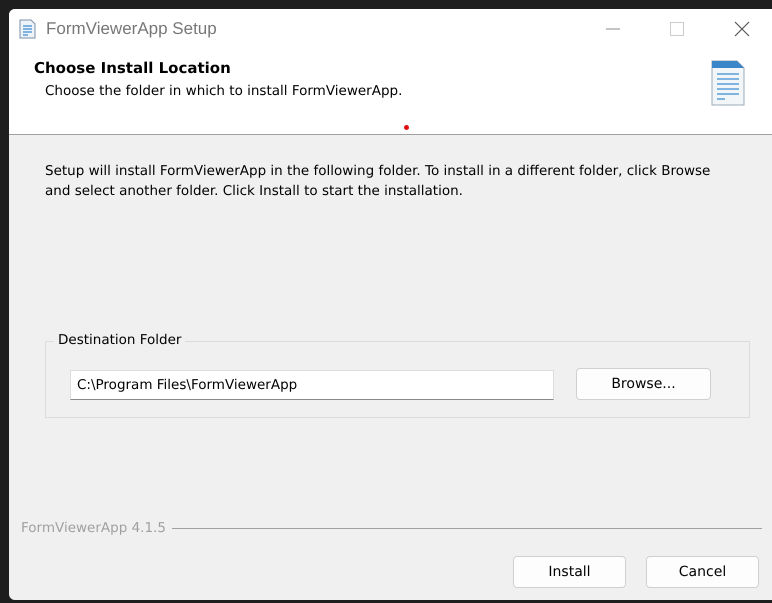 Image resolution: width=772 pixels, height=603 pixels. What do you see at coordinates (224, 91) in the screenshot?
I see `page-subtitle: Choose the folder in which to install FormViewerApp.` at bounding box center [224, 91].